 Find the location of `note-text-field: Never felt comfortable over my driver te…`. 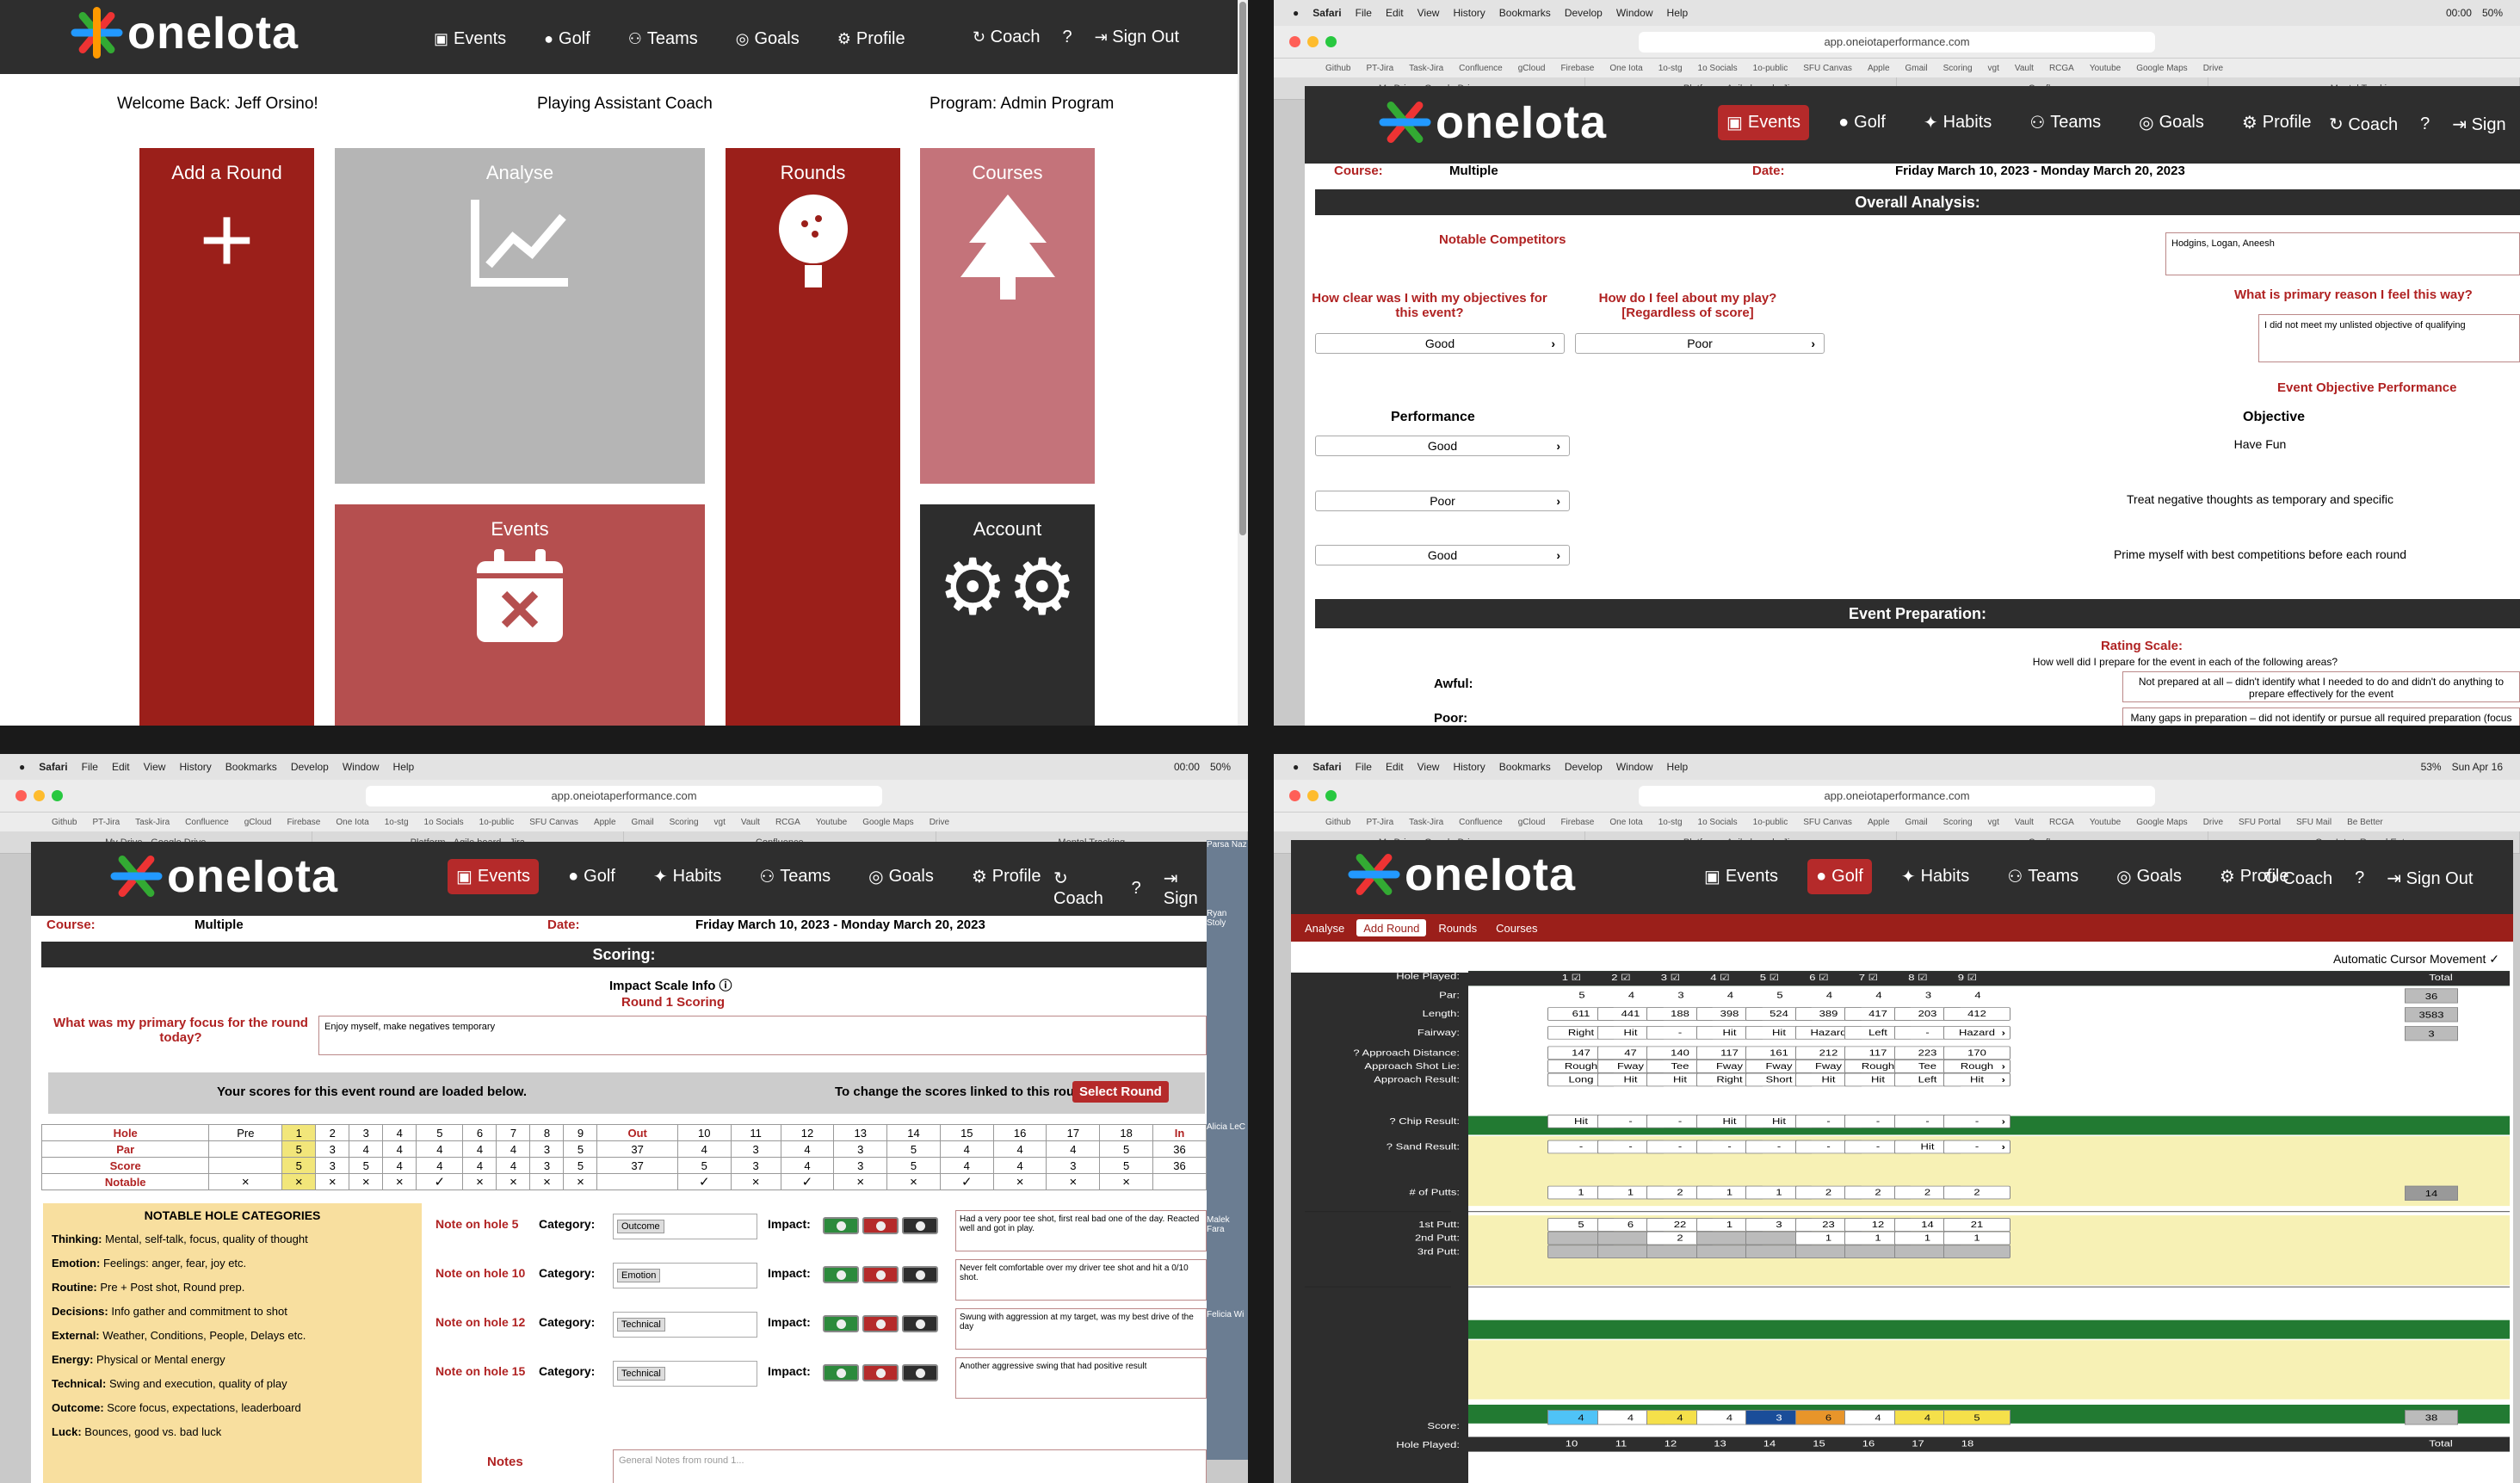

note-text-field: Never felt comfortable over my driver te… is located at coordinates (1081, 1280).